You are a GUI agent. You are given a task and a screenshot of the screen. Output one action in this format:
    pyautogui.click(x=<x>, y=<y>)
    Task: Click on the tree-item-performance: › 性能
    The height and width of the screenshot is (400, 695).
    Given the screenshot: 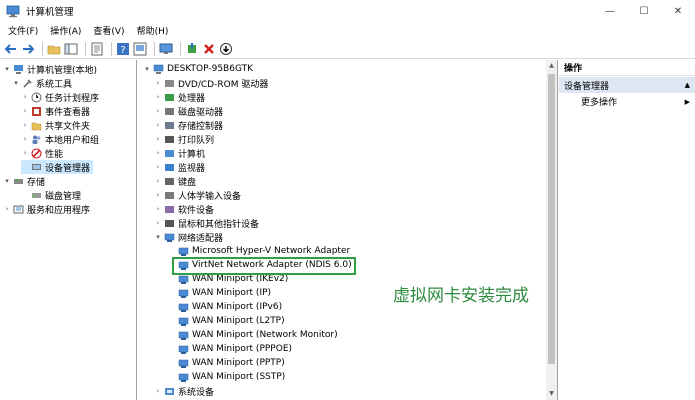 What is the action you would take?
    pyautogui.click(x=42, y=153)
    